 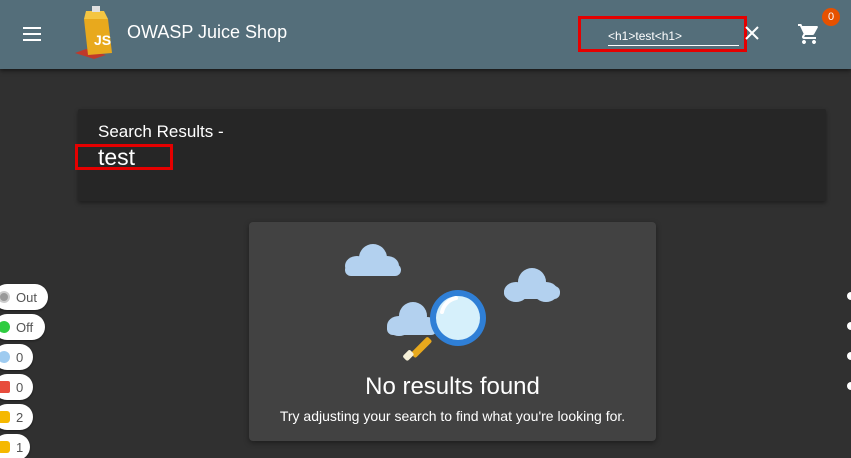 I want to click on side-pill-likes: 2, so click(x=16, y=417).